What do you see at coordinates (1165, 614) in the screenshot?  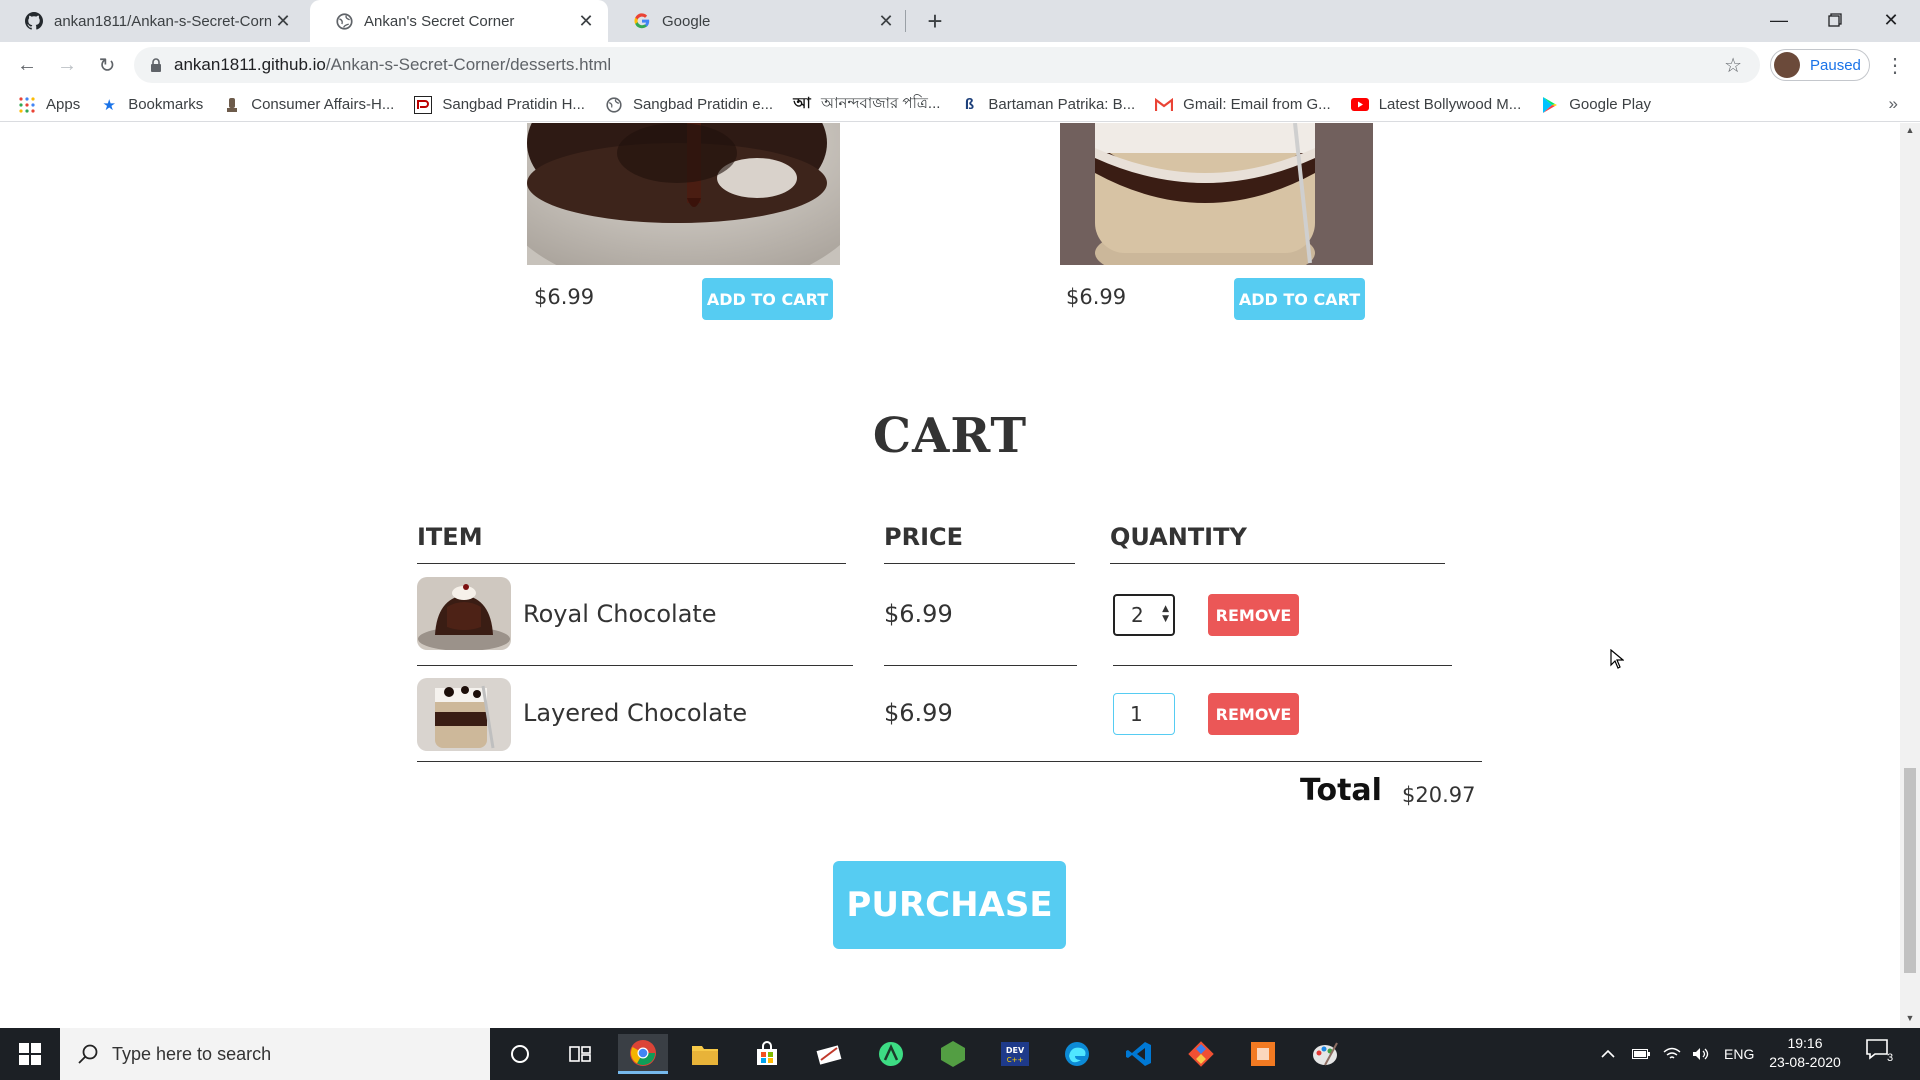 I see `stepper-arrows-icon: ▲ ▼` at bounding box center [1165, 614].